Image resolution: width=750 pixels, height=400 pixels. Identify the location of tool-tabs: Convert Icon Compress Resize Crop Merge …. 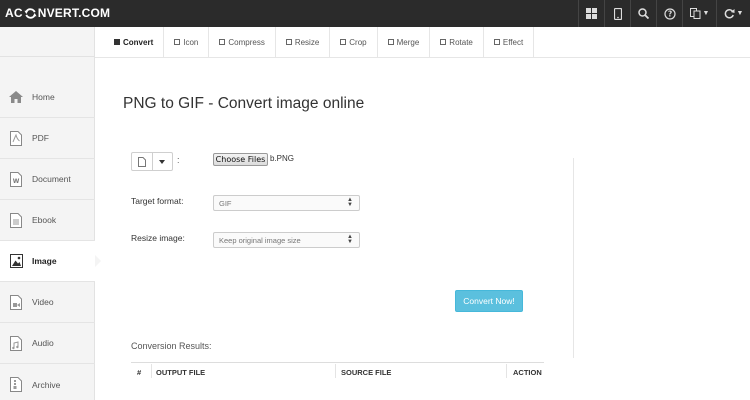
(315, 42).